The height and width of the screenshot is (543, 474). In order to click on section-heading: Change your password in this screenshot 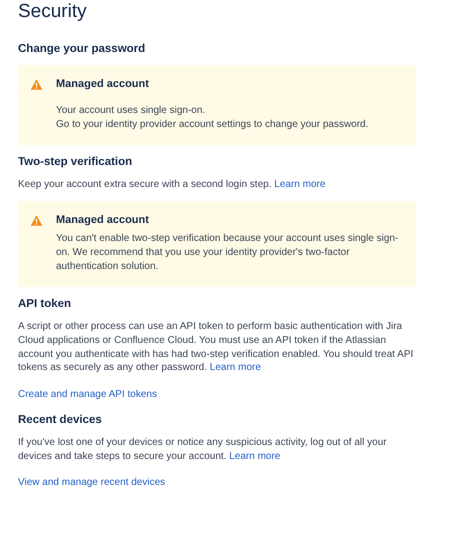, I will do `click(82, 49)`.